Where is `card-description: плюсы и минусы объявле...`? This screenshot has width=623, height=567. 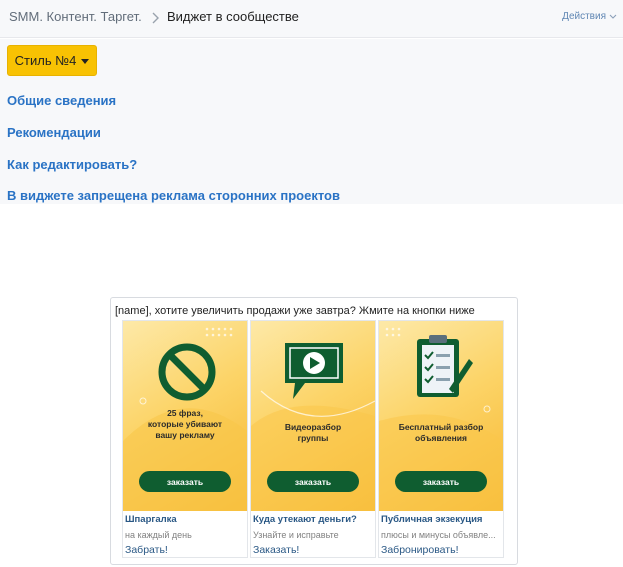
card-description: плюсы и минусы объявле... is located at coordinates (438, 535).